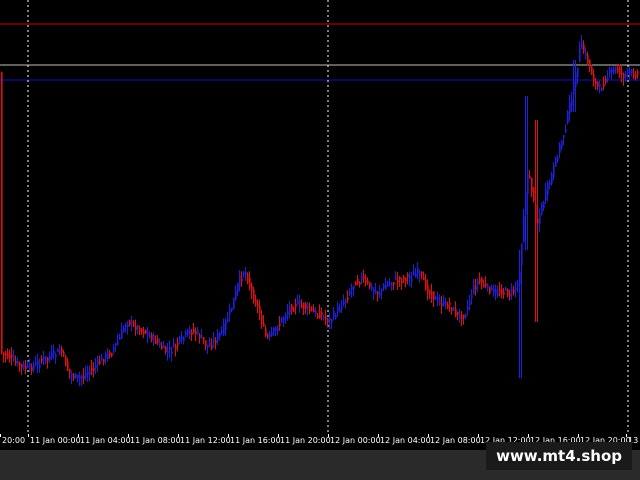 The height and width of the screenshot is (480, 640). Describe the element at coordinates (455, 440) in the screenshot. I see `time-axis-label: 12 Jan 08:00` at that location.